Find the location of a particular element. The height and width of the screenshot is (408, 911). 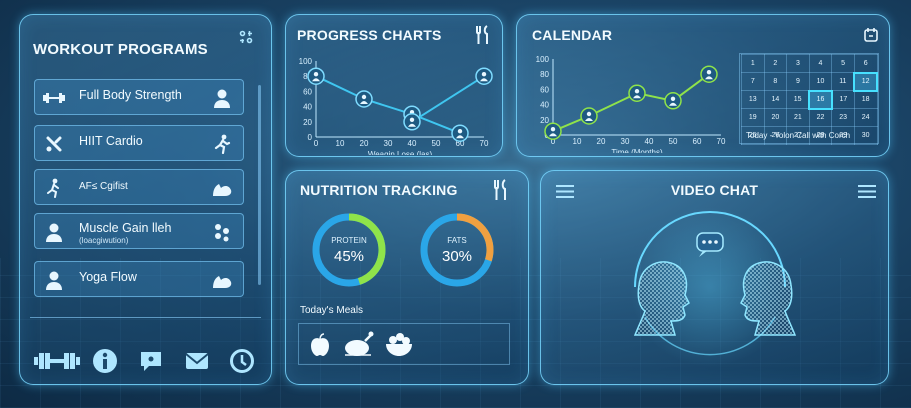

calendar-title: CALENDAR is located at coordinates (572, 35).